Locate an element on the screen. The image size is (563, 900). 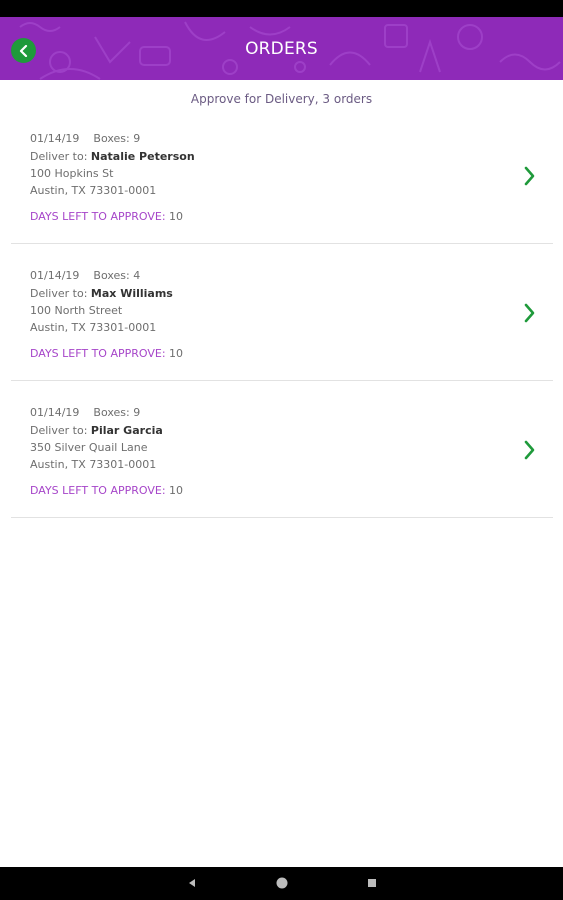
deliver-to: Deliver to: Max Williams is located at coordinates (101, 293).